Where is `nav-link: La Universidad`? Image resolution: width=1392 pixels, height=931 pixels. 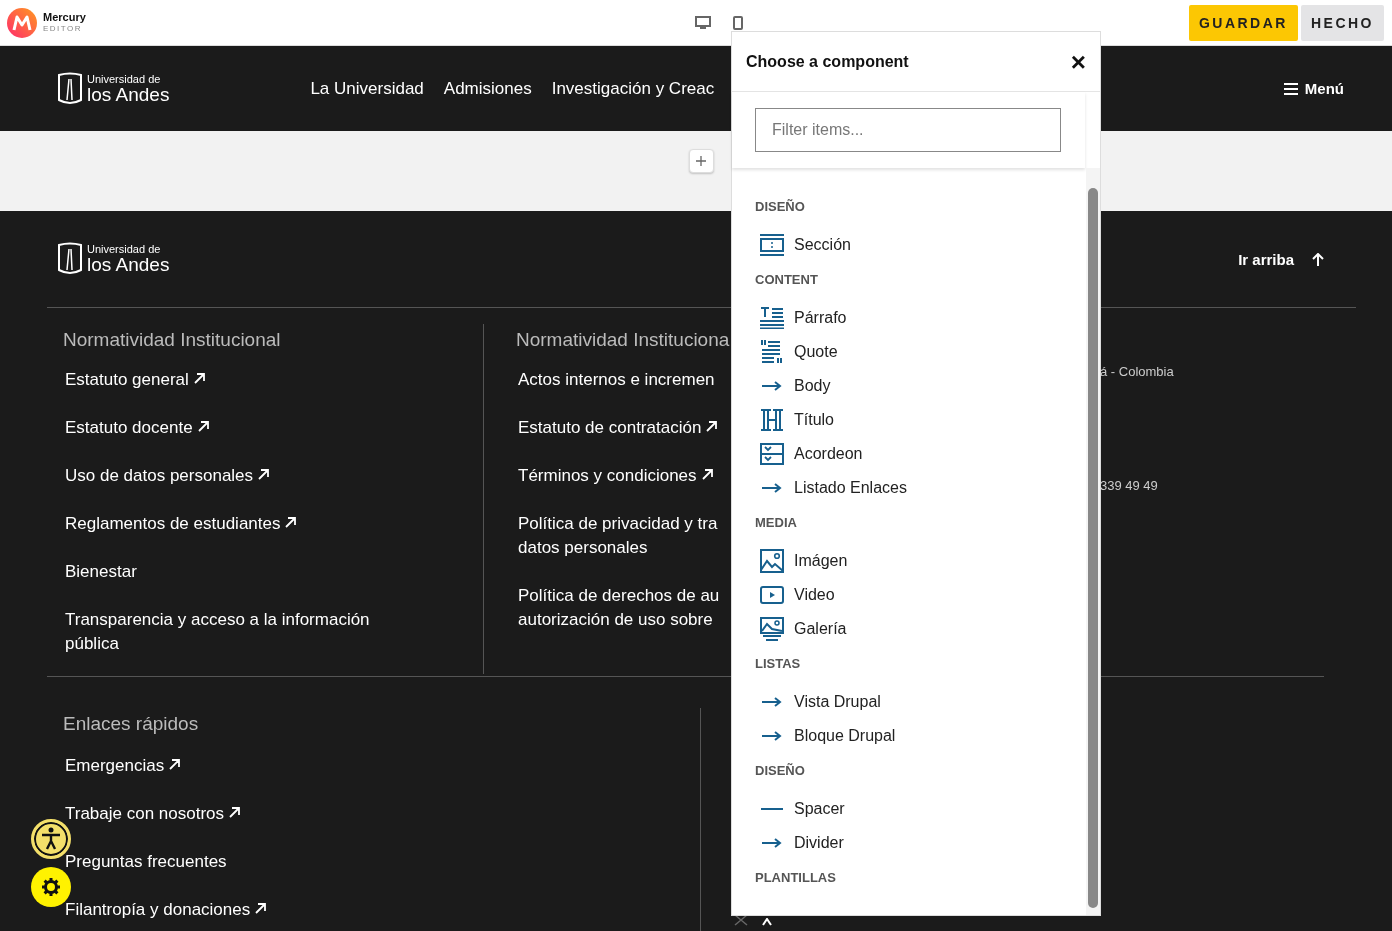 nav-link: La Universidad is located at coordinates (367, 88).